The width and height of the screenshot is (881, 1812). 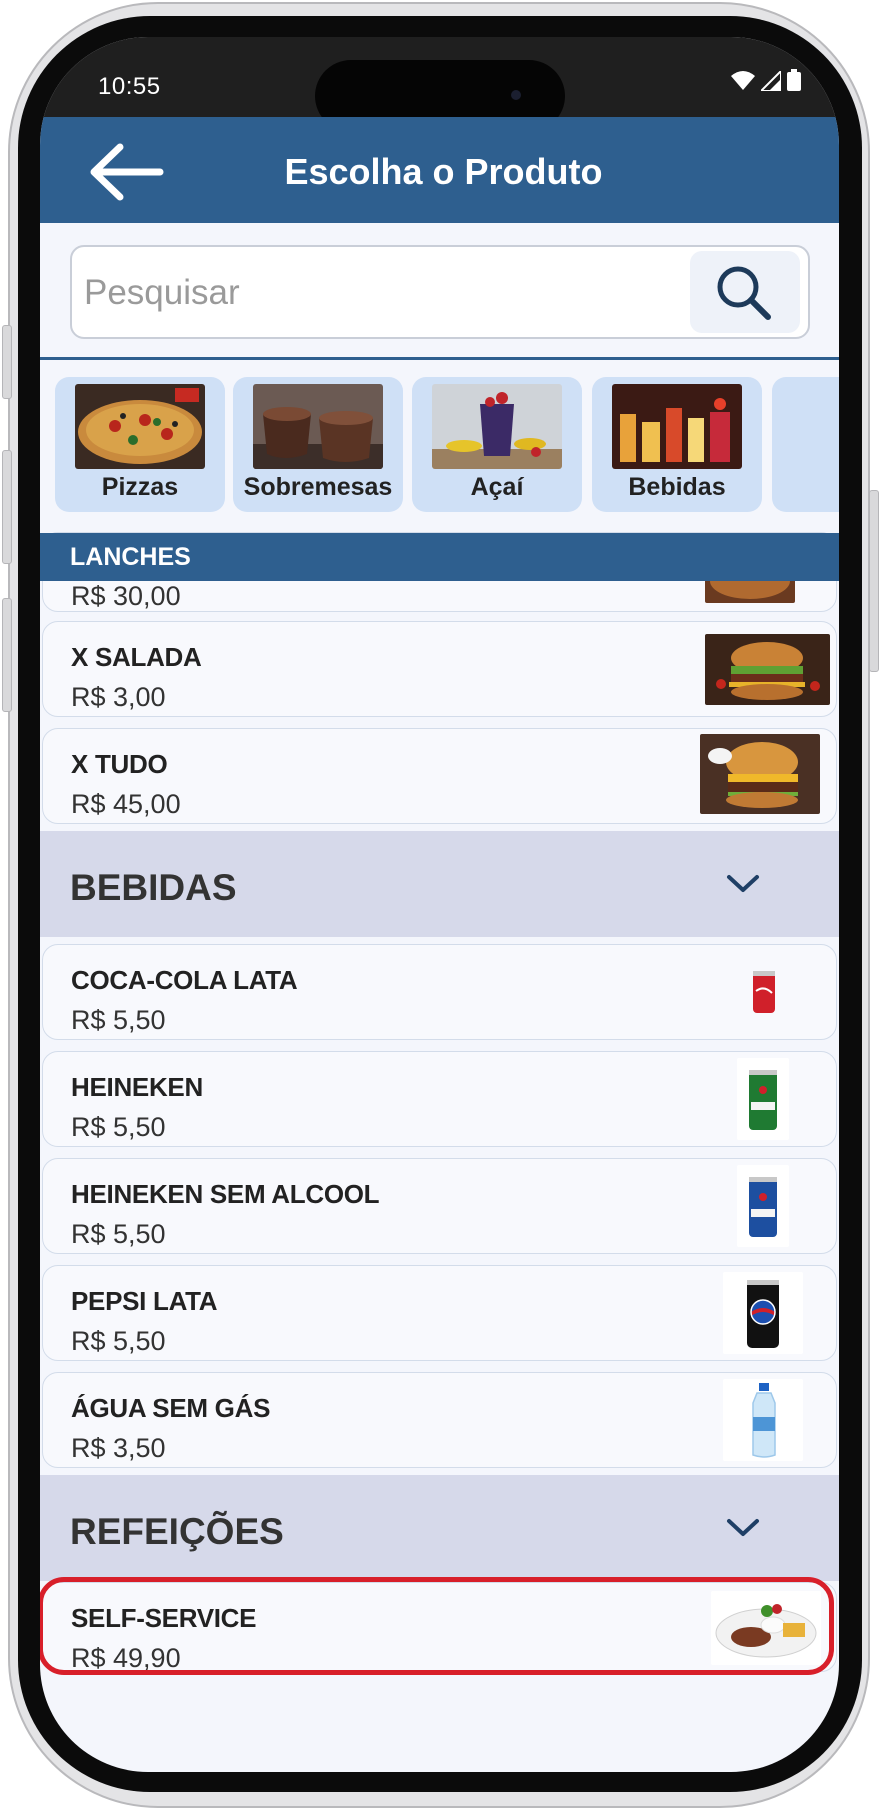 I want to click on search-bar, so click(x=440, y=292).